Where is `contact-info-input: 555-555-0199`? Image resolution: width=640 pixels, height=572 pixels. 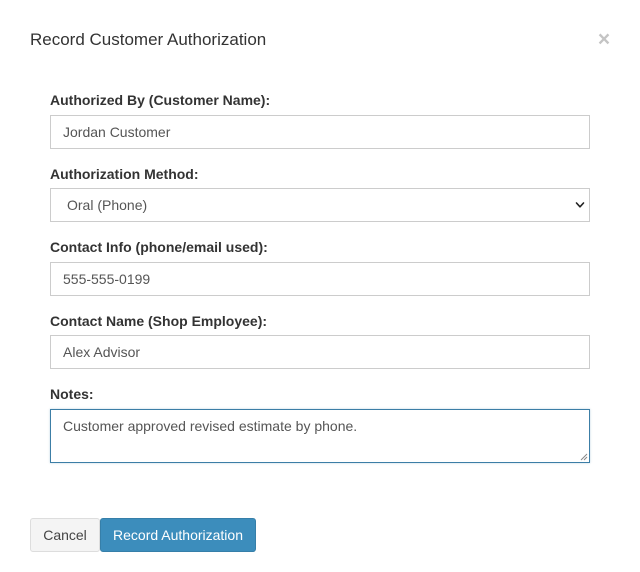 contact-info-input: 555-555-0199 is located at coordinates (320, 279).